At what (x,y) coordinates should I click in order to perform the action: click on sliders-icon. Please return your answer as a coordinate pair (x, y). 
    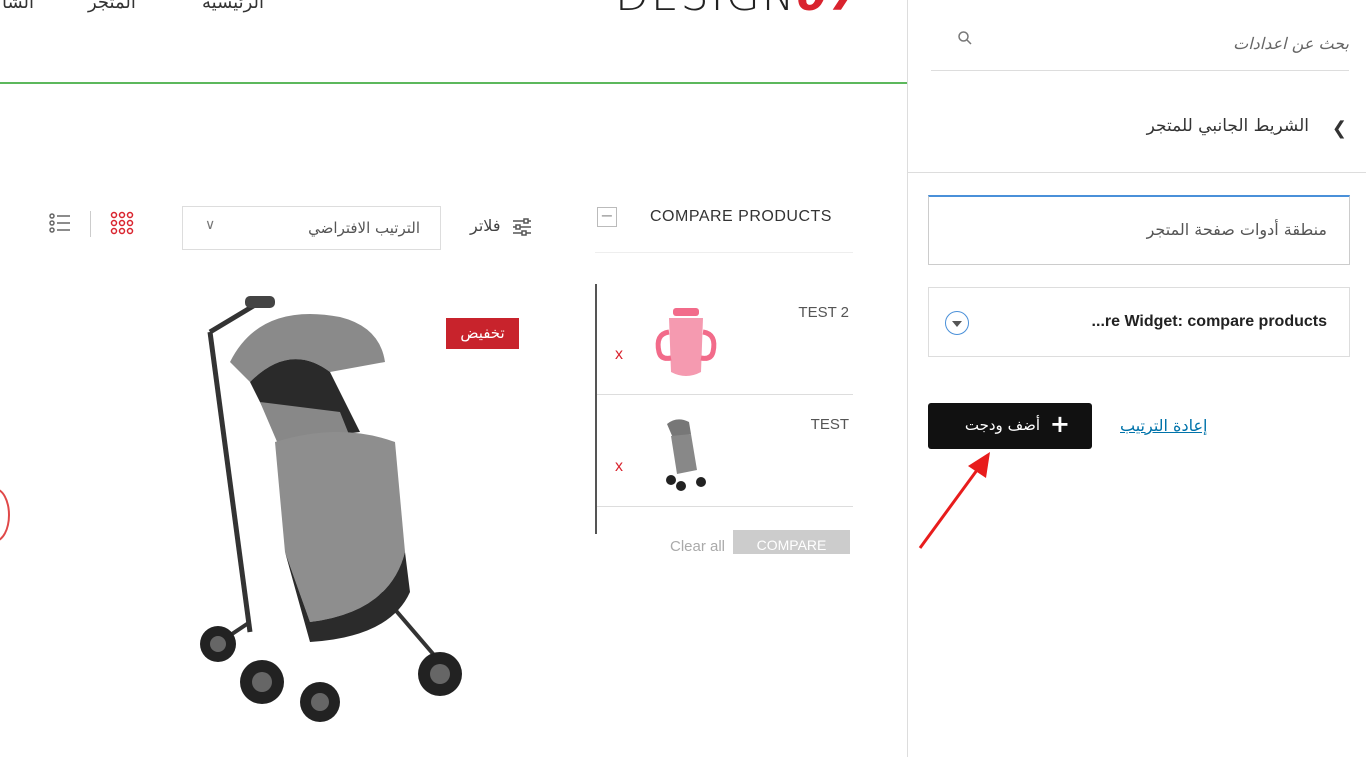
    Looking at the image, I should click on (521, 226).